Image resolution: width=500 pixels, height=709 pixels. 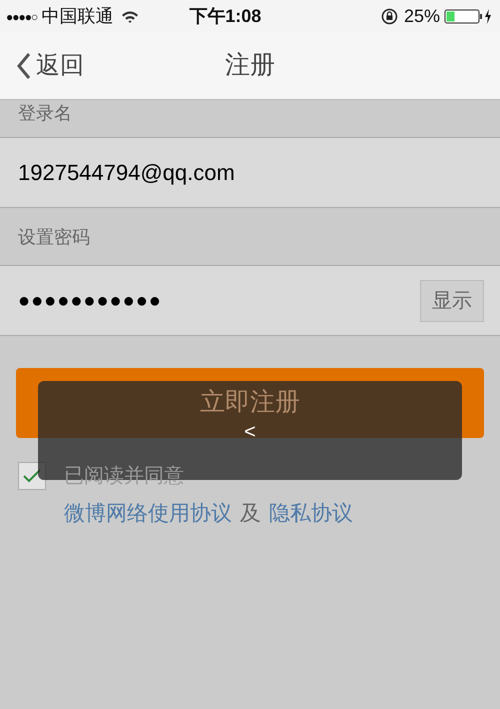 I want to click on rotation-lock-icon, so click(x=389, y=16).